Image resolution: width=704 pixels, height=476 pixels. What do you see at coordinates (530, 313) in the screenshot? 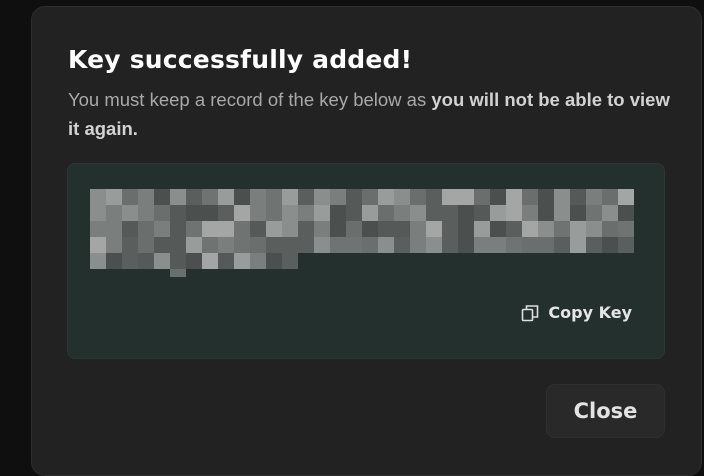
I see `copy-icon` at bounding box center [530, 313].